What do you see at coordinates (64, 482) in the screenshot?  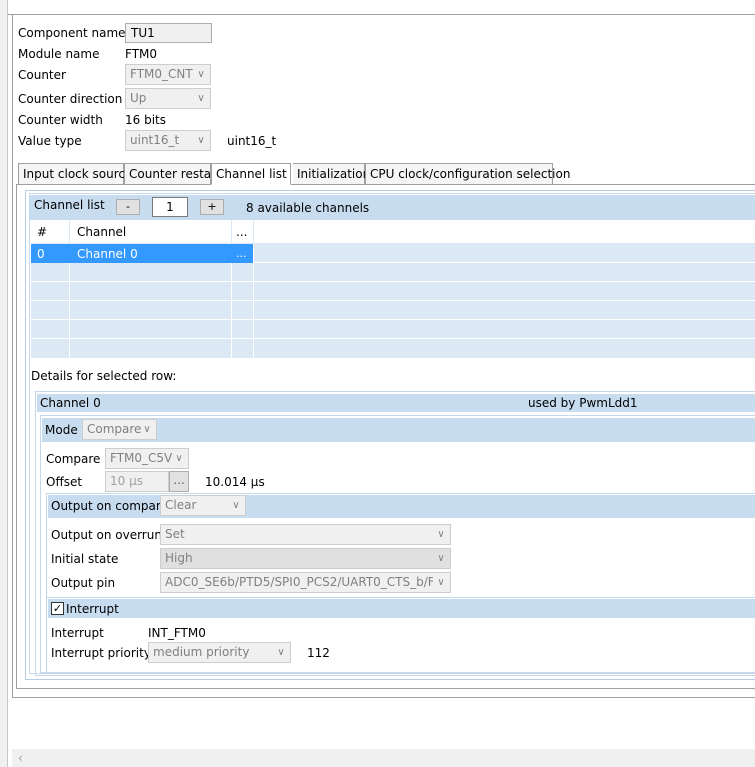 I see `offset-label: Offset` at bounding box center [64, 482].